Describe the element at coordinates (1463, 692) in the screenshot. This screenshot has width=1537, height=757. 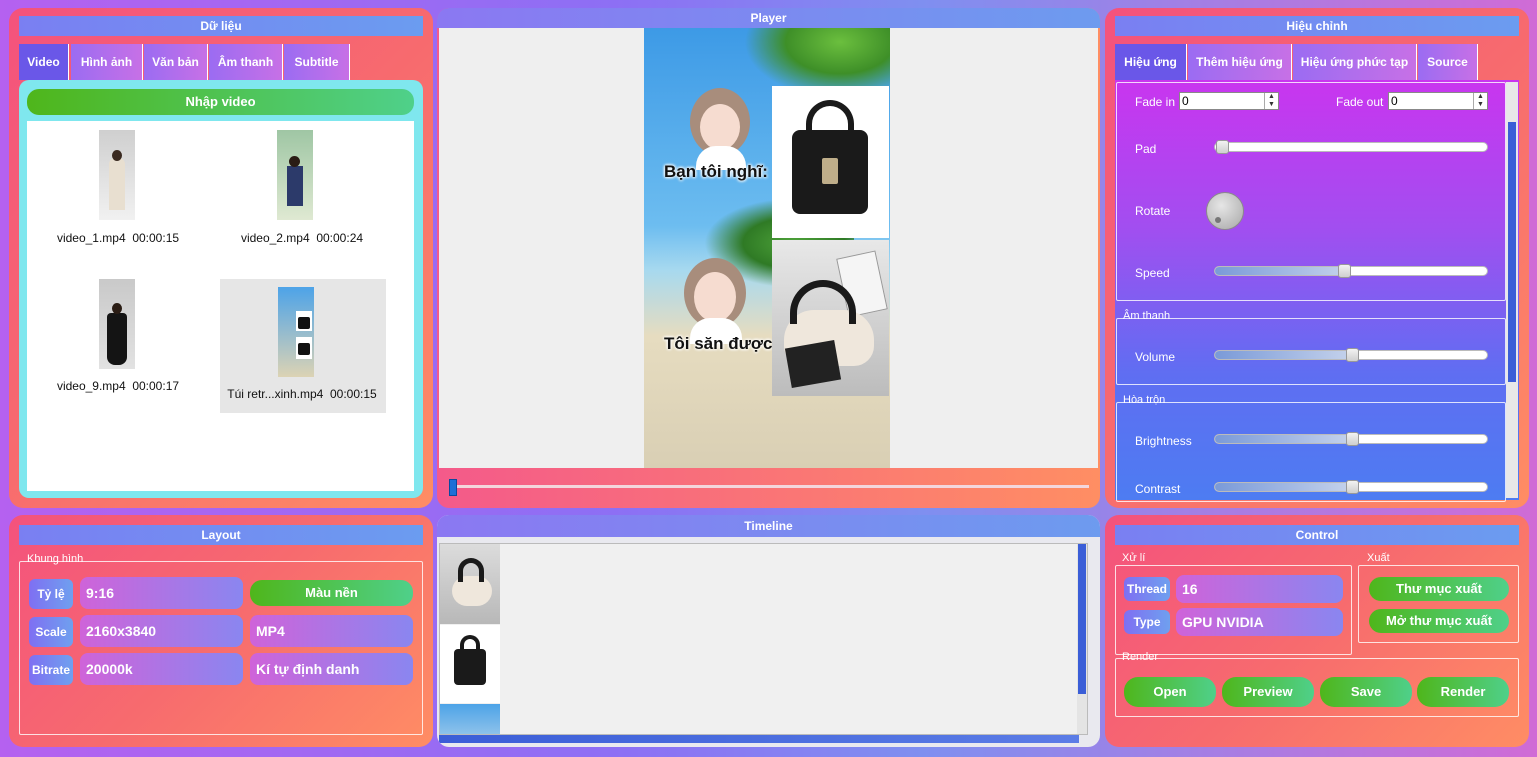
I see `render-button: Render` at that location.